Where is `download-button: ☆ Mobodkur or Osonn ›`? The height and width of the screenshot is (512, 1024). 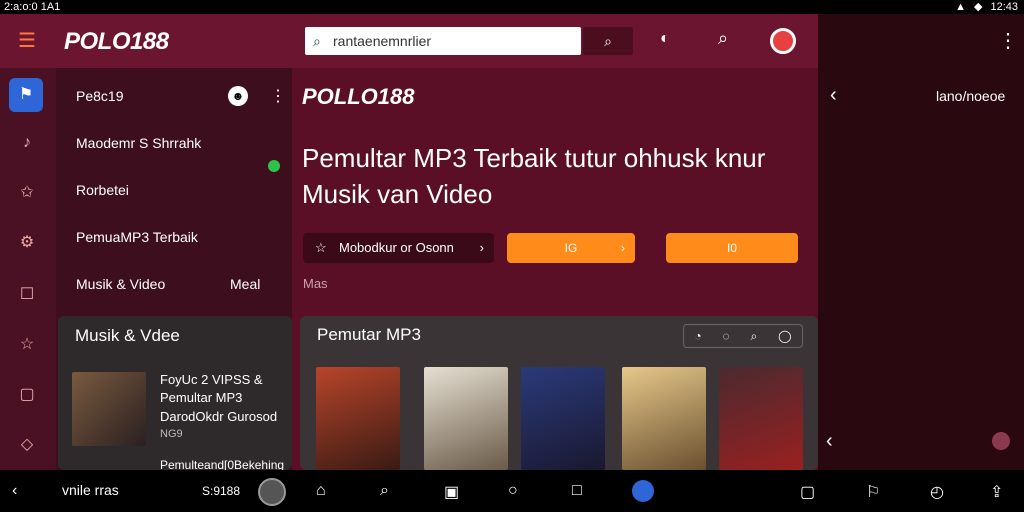 download-button: ☆ Mobodkur or Osonn › is located at coordinates (398, 248).